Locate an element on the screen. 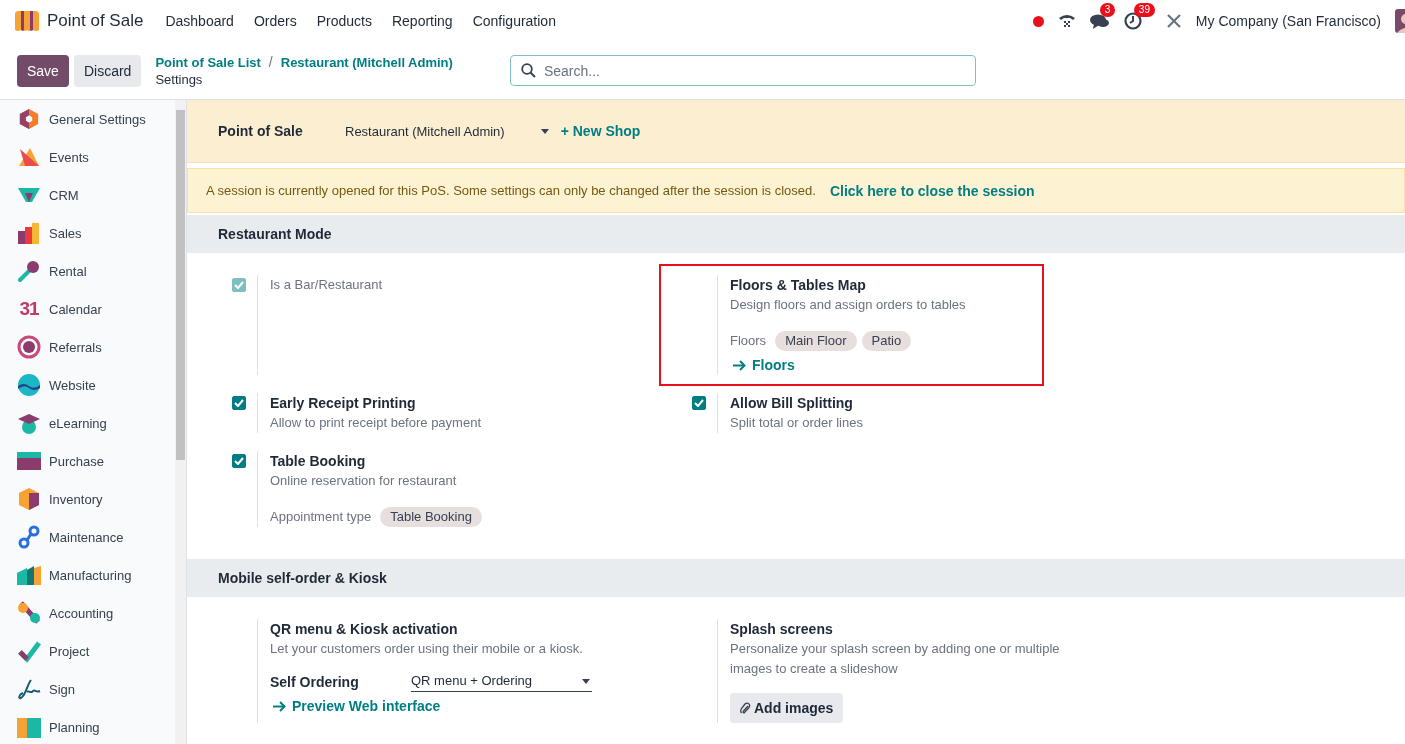  phone-icon is located at coordinates (1066, 21).